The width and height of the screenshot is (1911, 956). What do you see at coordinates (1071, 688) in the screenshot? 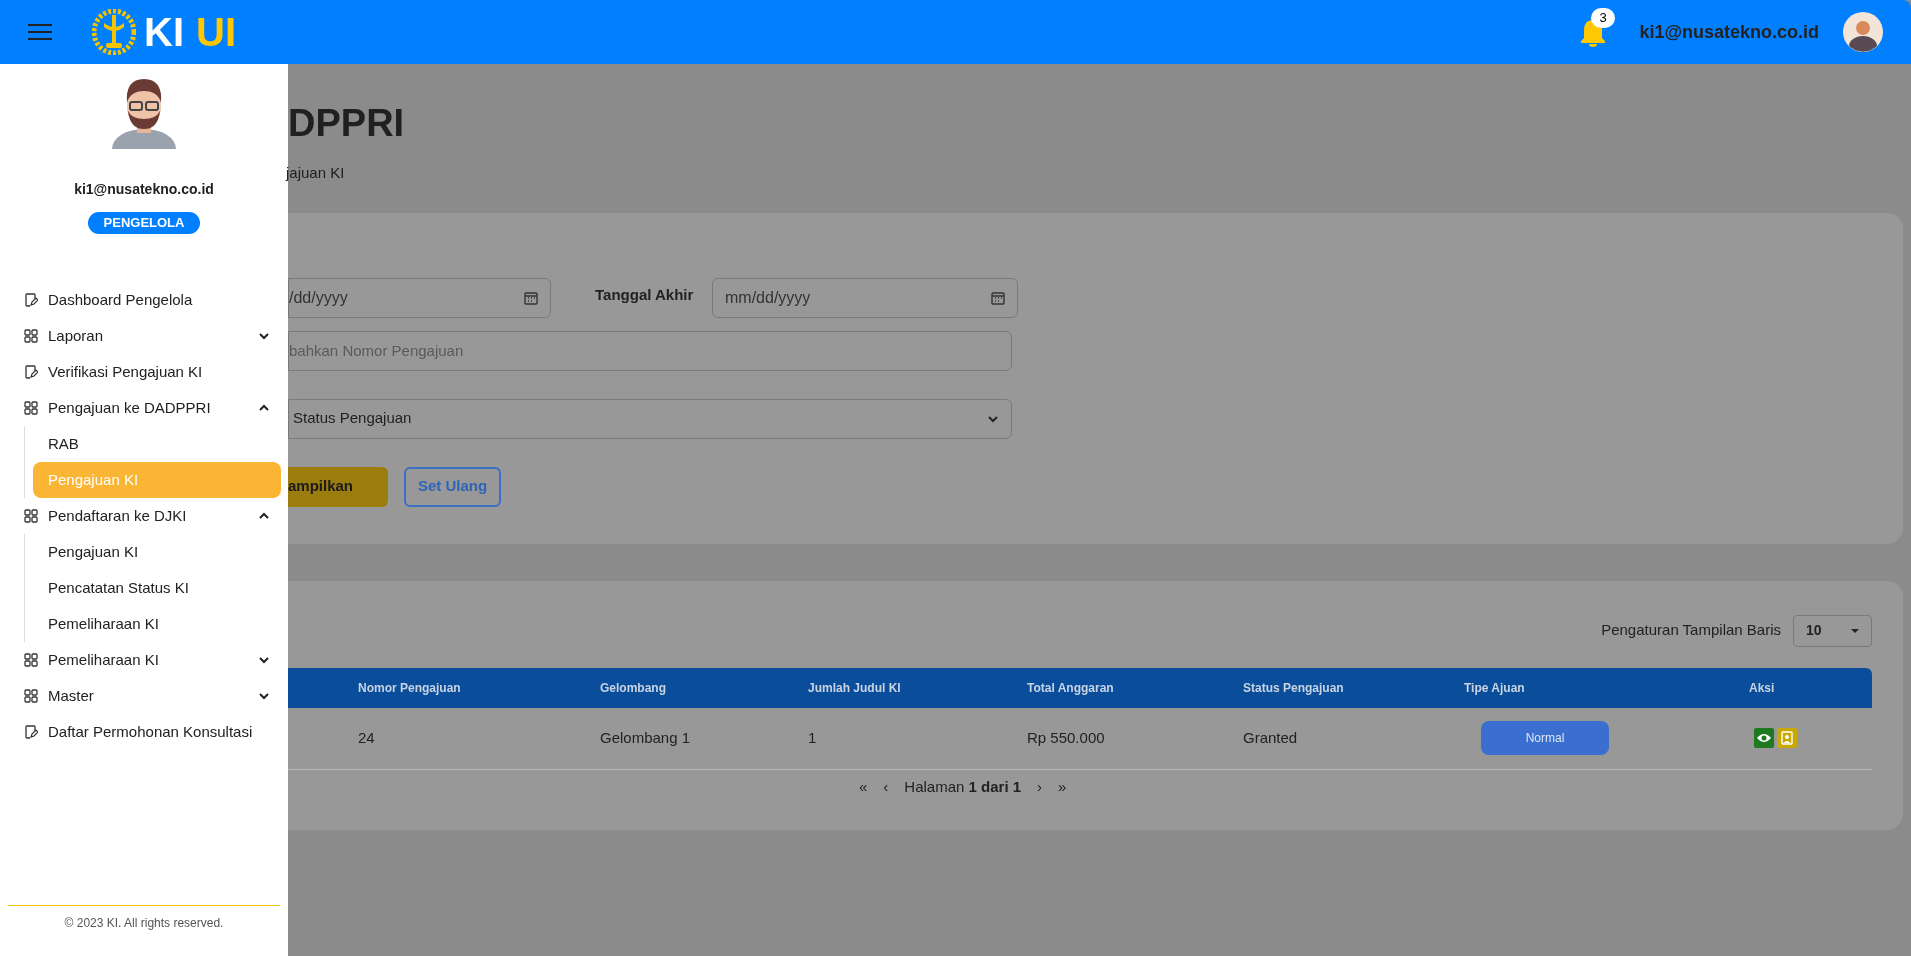
I see `column-header: Total Anggaran` at bounding box center [1071, 688].